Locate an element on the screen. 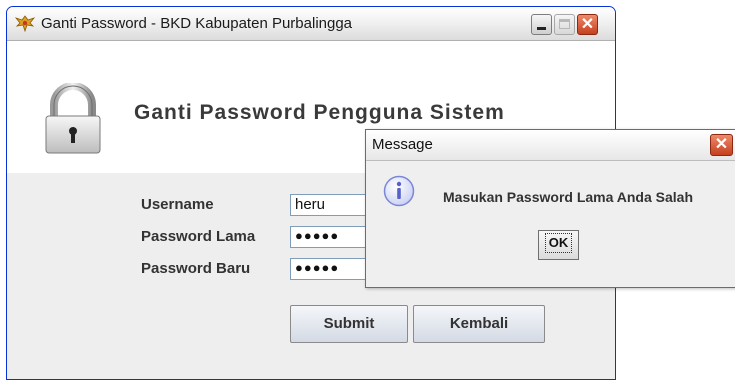  dialog-close-button: ✕ is located at coordinates (721, 145).